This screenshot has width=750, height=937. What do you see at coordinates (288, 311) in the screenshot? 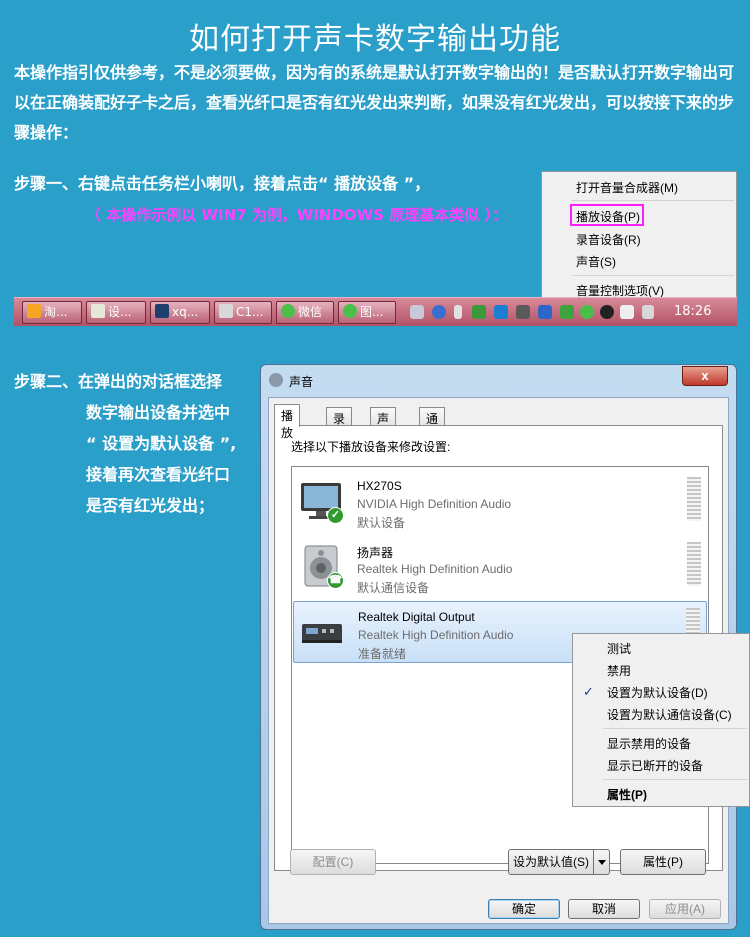
I see `wechat-icon` at bounding box center [288, 311].